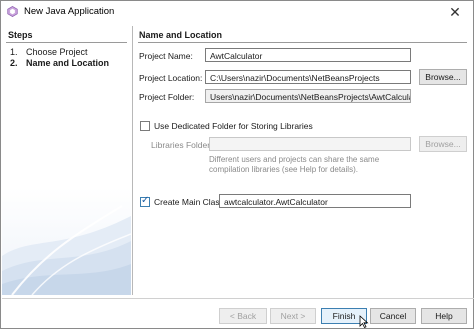 The height and width of the screenshot is (329, 474). I want to click on dedicated-folder-checkbox, so click(145, 126).